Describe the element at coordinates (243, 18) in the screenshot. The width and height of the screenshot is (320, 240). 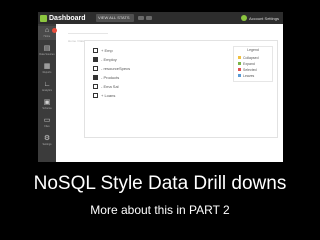
I see `user-icon` at that location.